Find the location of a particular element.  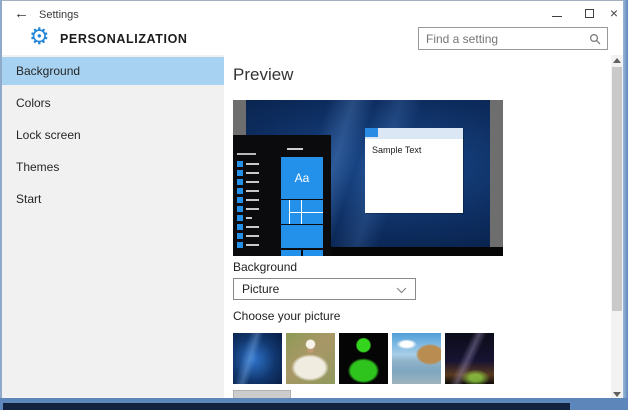

vertical-scrollbar is located at coordinates (617, 227).